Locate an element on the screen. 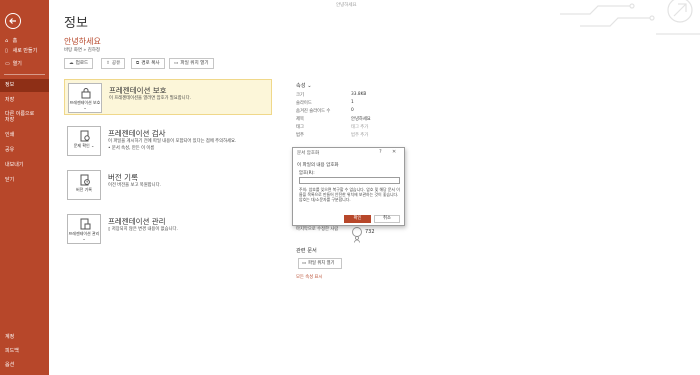 The height and width of the screenshot is (375, 700). ok-button: 확인 is located at coordinates (357, 219).